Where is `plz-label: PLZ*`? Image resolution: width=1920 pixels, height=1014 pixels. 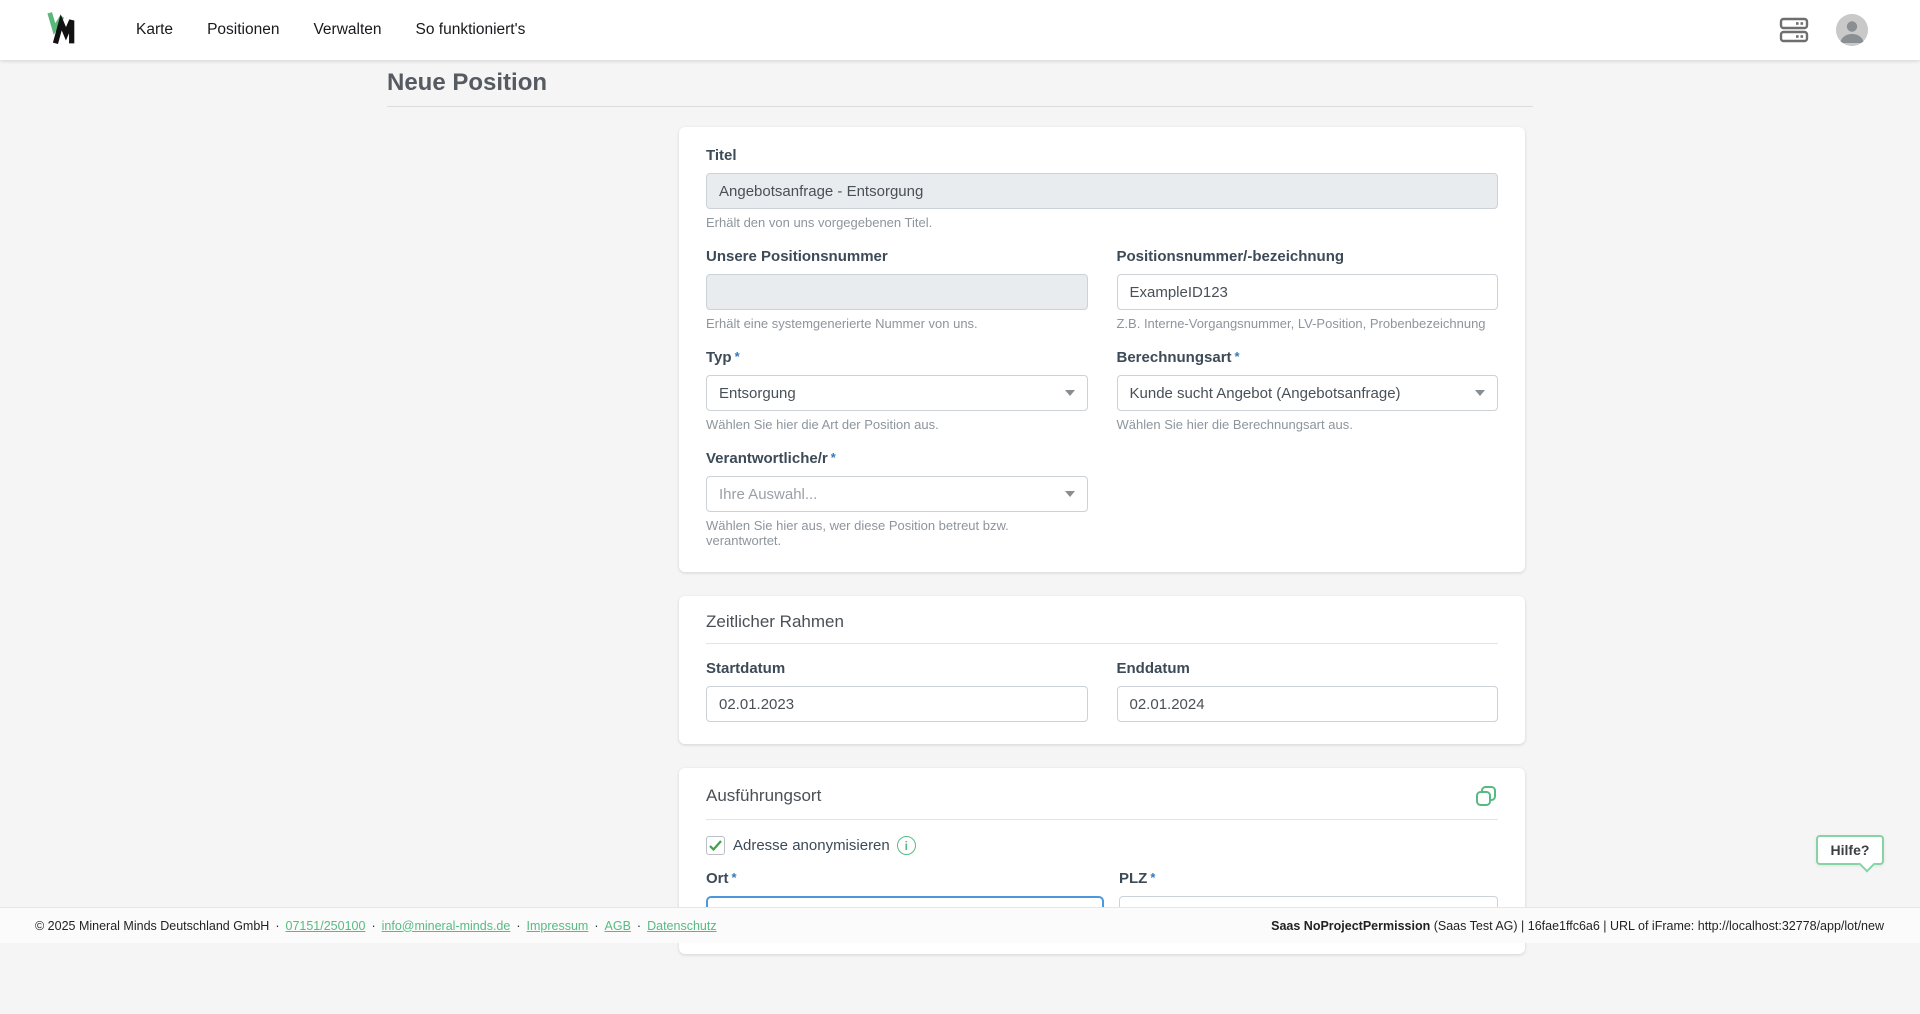 plz-label: PLZ* is located at coordinates (1137, 878).